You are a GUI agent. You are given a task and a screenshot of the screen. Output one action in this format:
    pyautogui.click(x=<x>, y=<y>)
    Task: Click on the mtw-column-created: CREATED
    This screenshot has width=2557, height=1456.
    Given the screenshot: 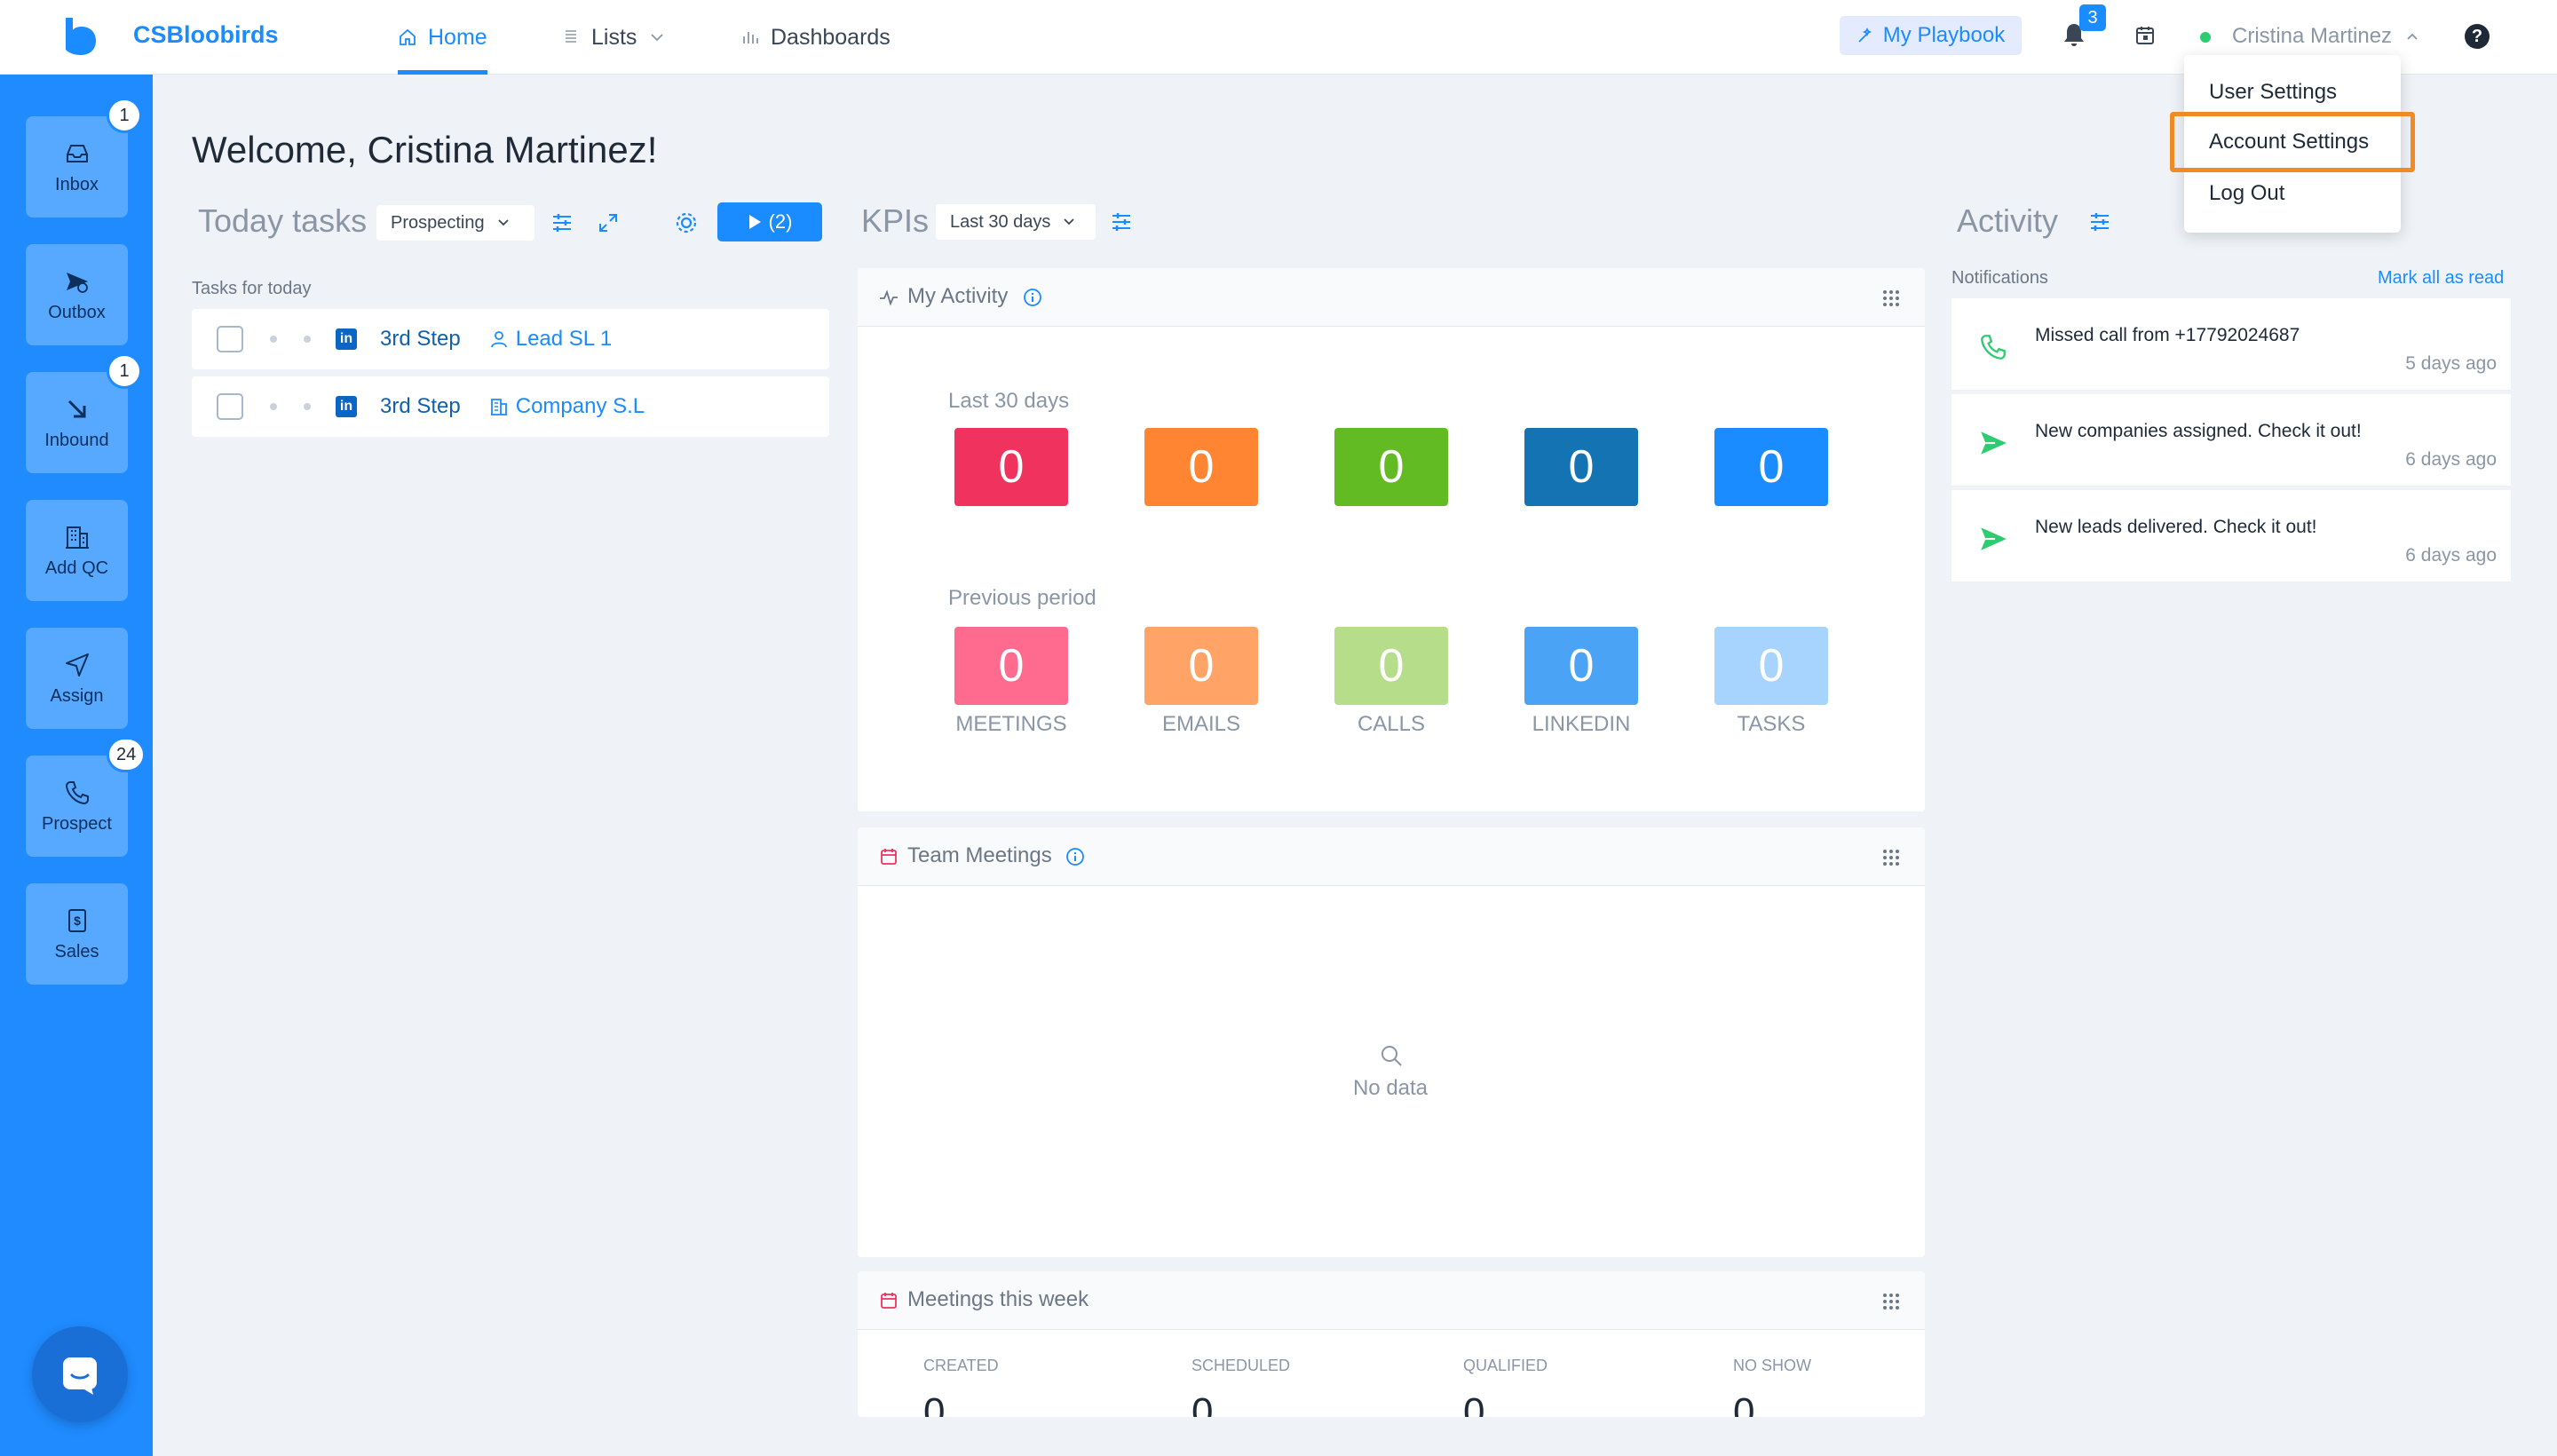 What is the action you would take?
    pyautogui.click(x=961, y=1365)
    